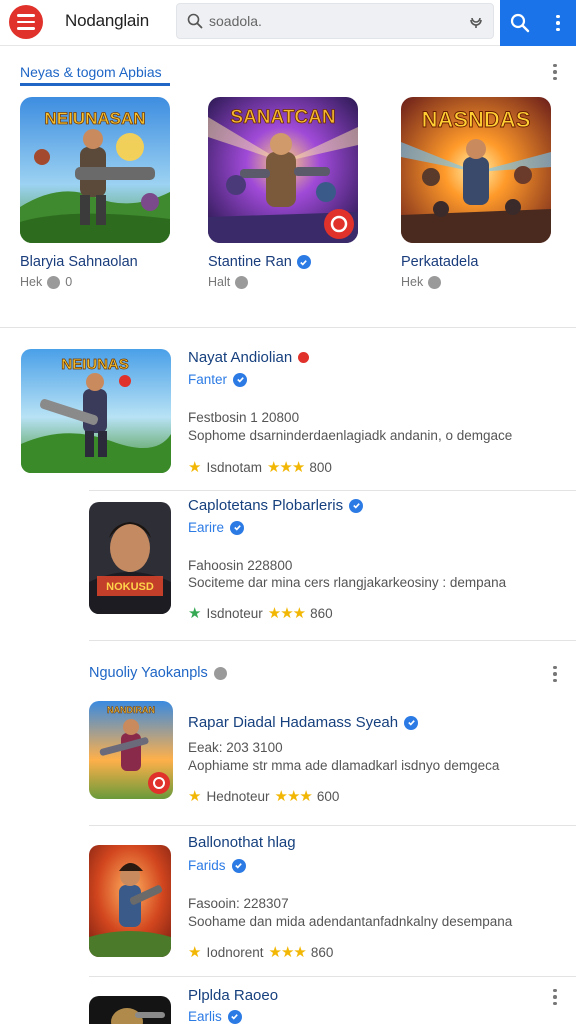 The width and height of the screenshot is (576, 1024). I want to click on search-input, so click(329, 21).